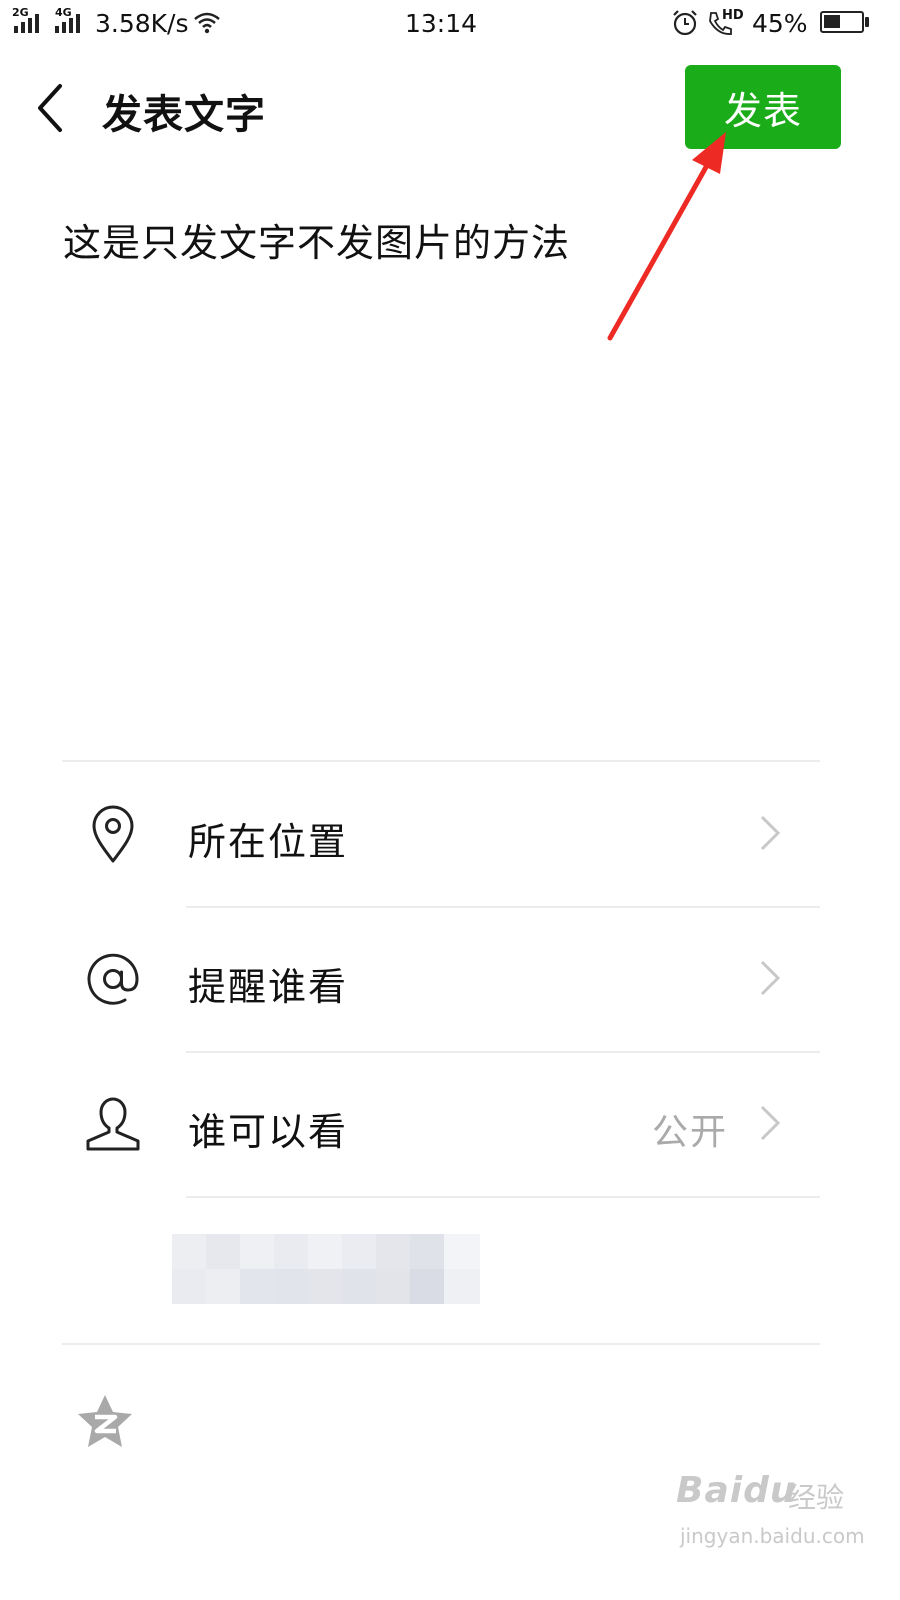  What do you see at coordinates (20, 12) in the screenshot?
I see `network-type-1: 2G` at bounding box center [20, 12].